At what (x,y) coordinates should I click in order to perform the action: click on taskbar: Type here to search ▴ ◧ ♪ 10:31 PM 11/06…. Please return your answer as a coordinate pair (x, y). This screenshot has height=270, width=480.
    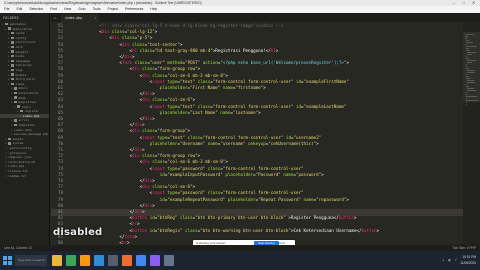
    Looking at the image, I should click on (240, 260).